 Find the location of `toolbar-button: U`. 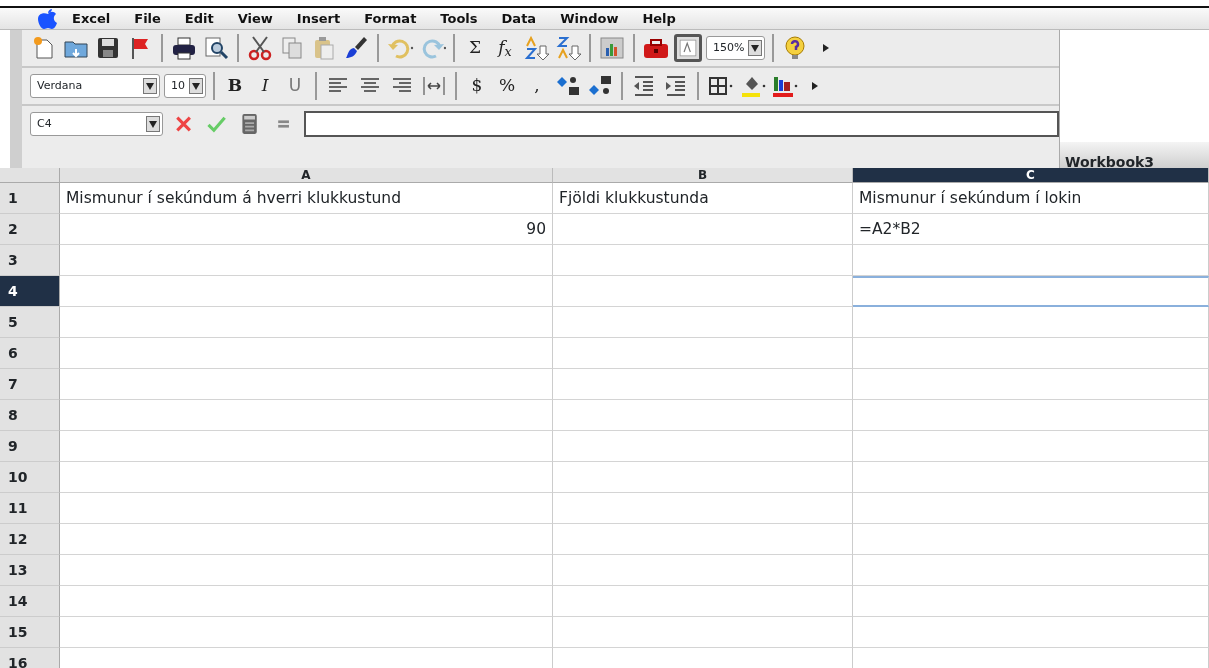

toolbar-button: U is located at coordinates (295, 86).